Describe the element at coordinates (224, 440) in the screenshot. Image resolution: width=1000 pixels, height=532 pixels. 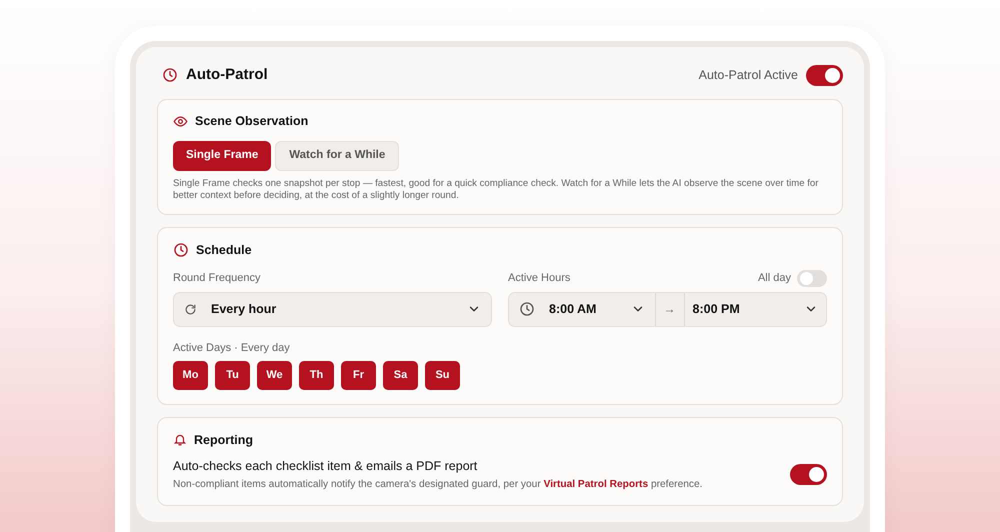
I see `section-title: Reporting` at that location.